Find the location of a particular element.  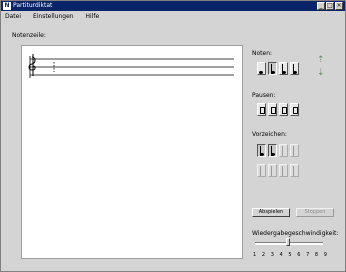

accidentals-palette-row1 is located at coordinates (278, 150).